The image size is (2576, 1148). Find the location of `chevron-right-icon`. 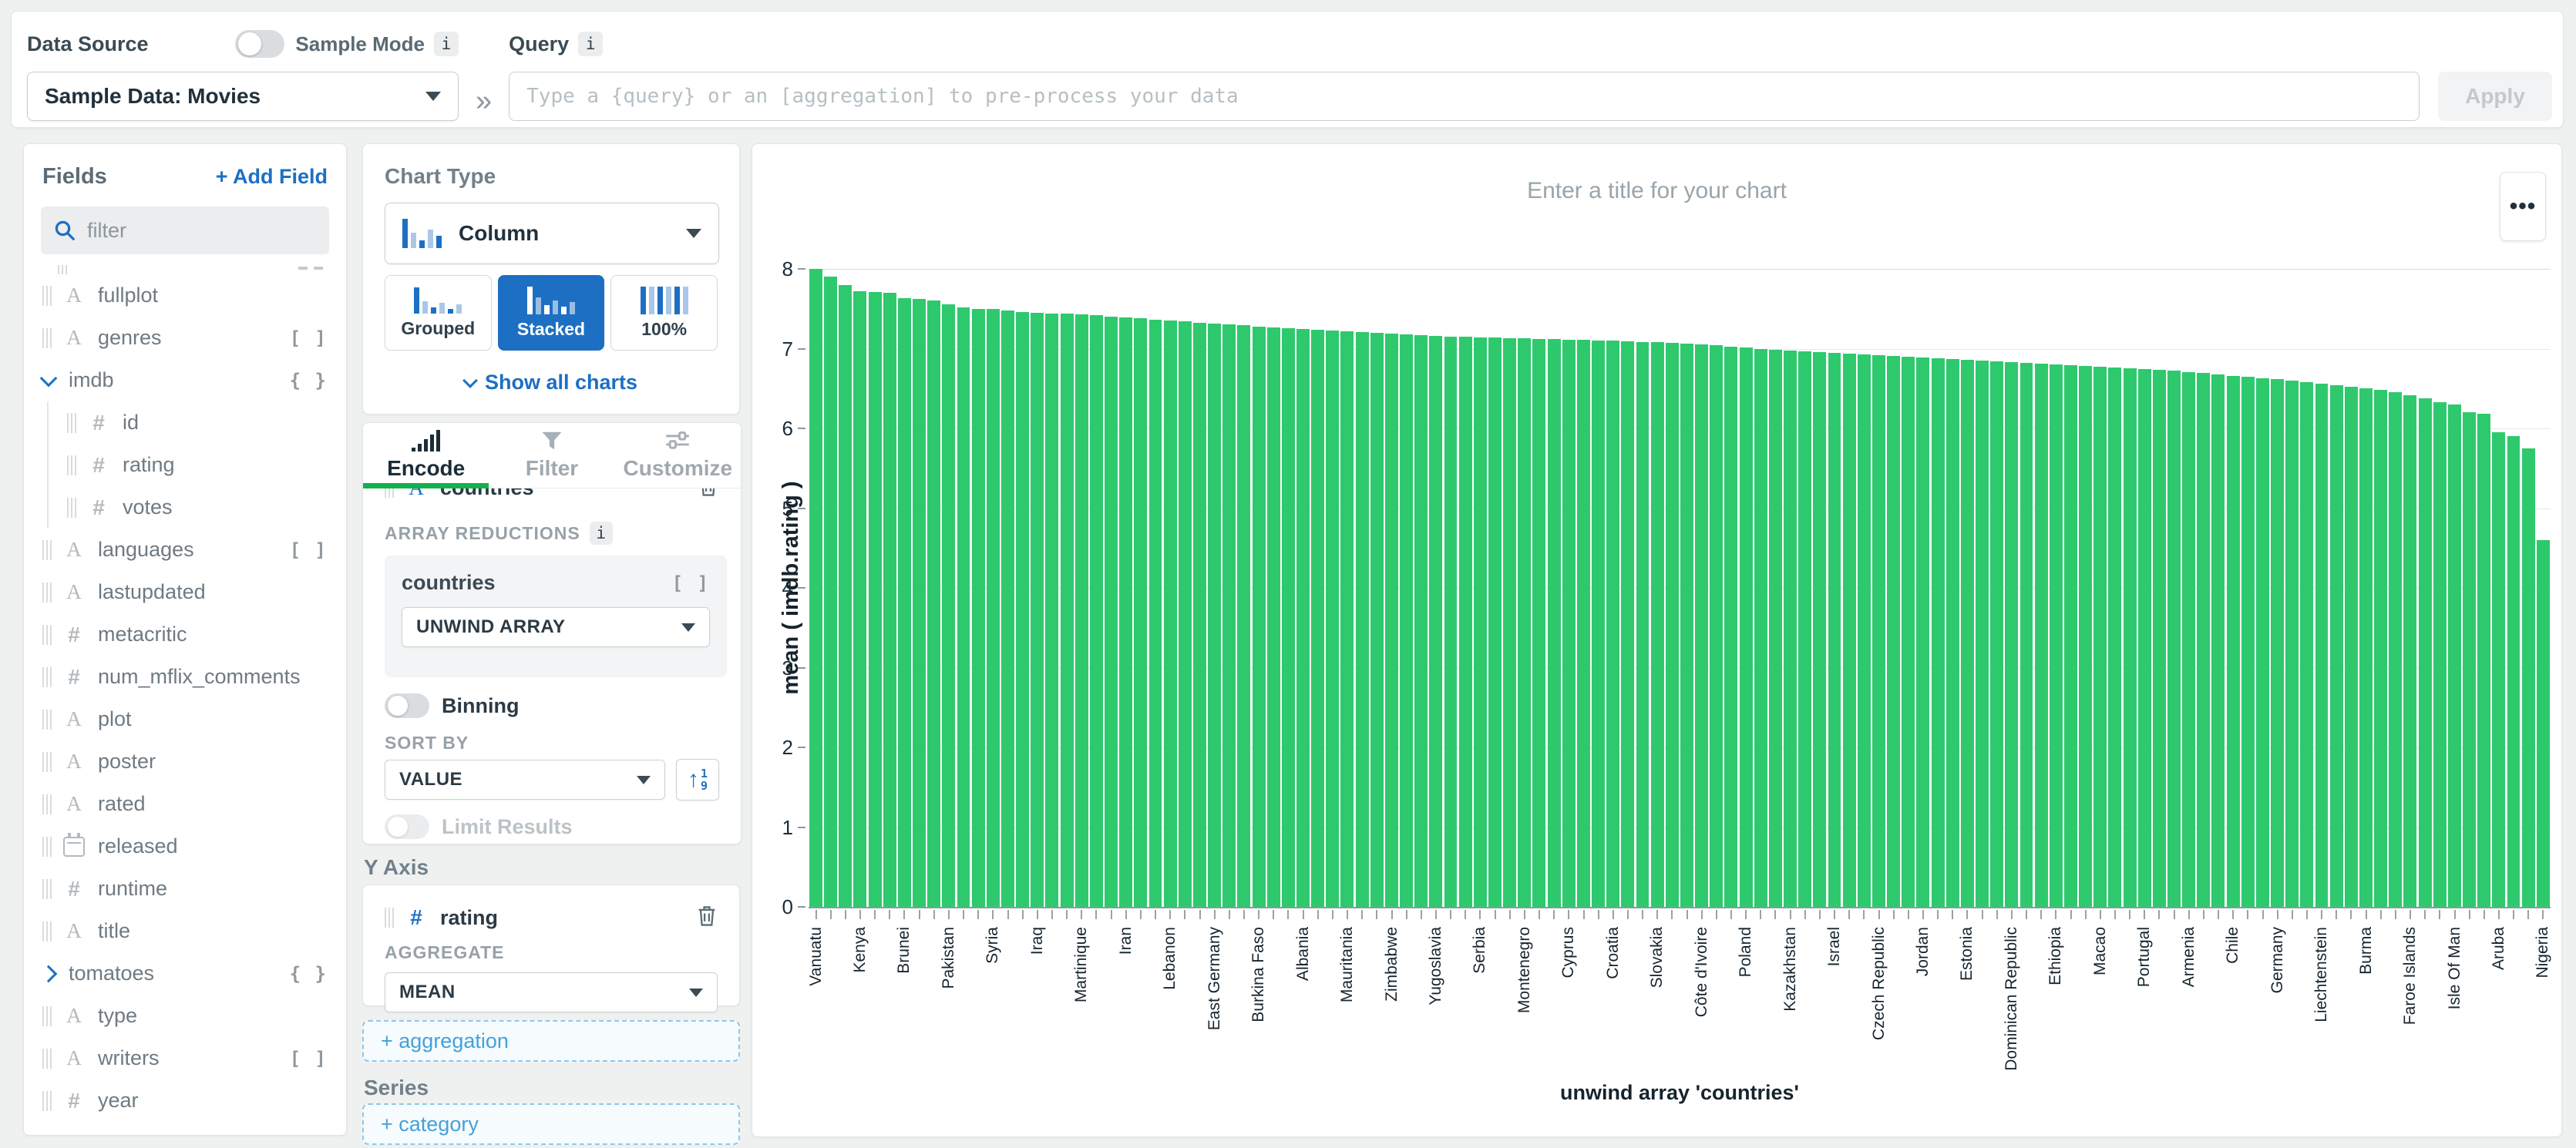

chevron-right-icon is located at coordinates (48, 974).